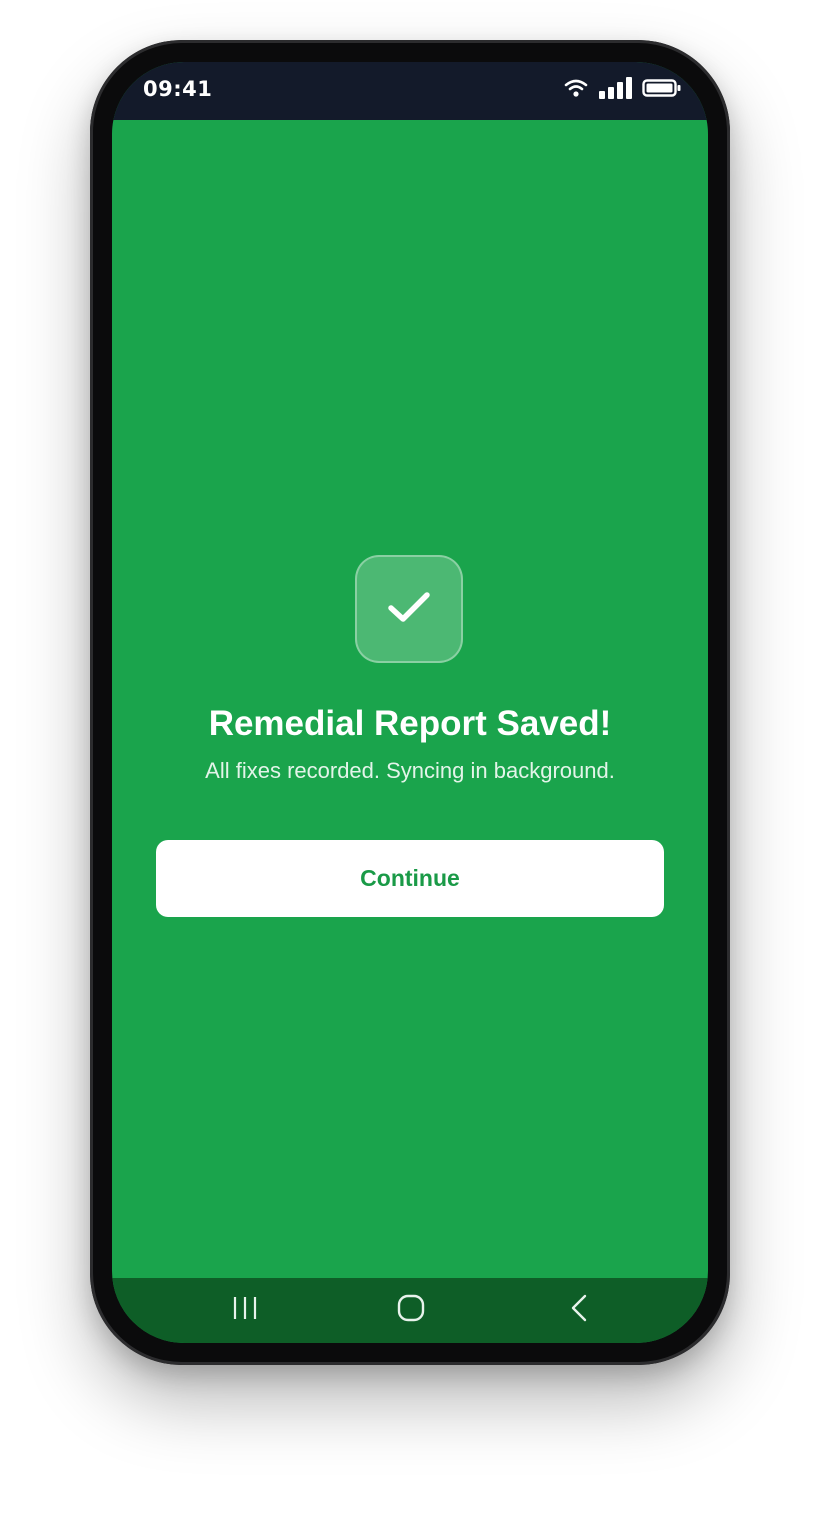  Describe the element at coordinates (410, 878) in the screenshot. I see `continue-button: Continue` at that location.